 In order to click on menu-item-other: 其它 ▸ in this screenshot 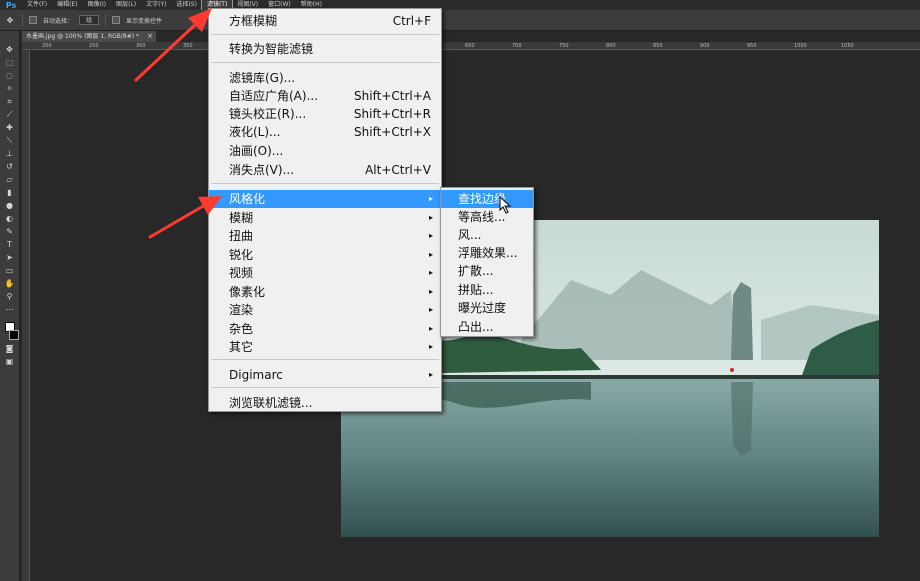, I will do `click(325, 347)`.